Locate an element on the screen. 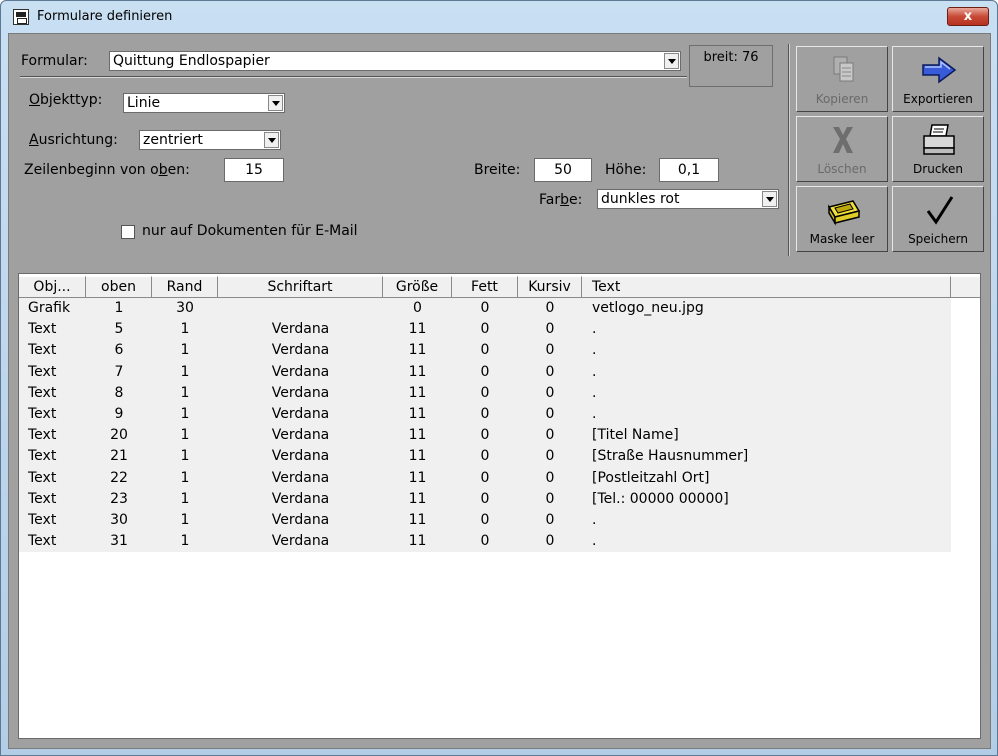  maske-leer-label: Maske leer is located at coordinates (842, 239).